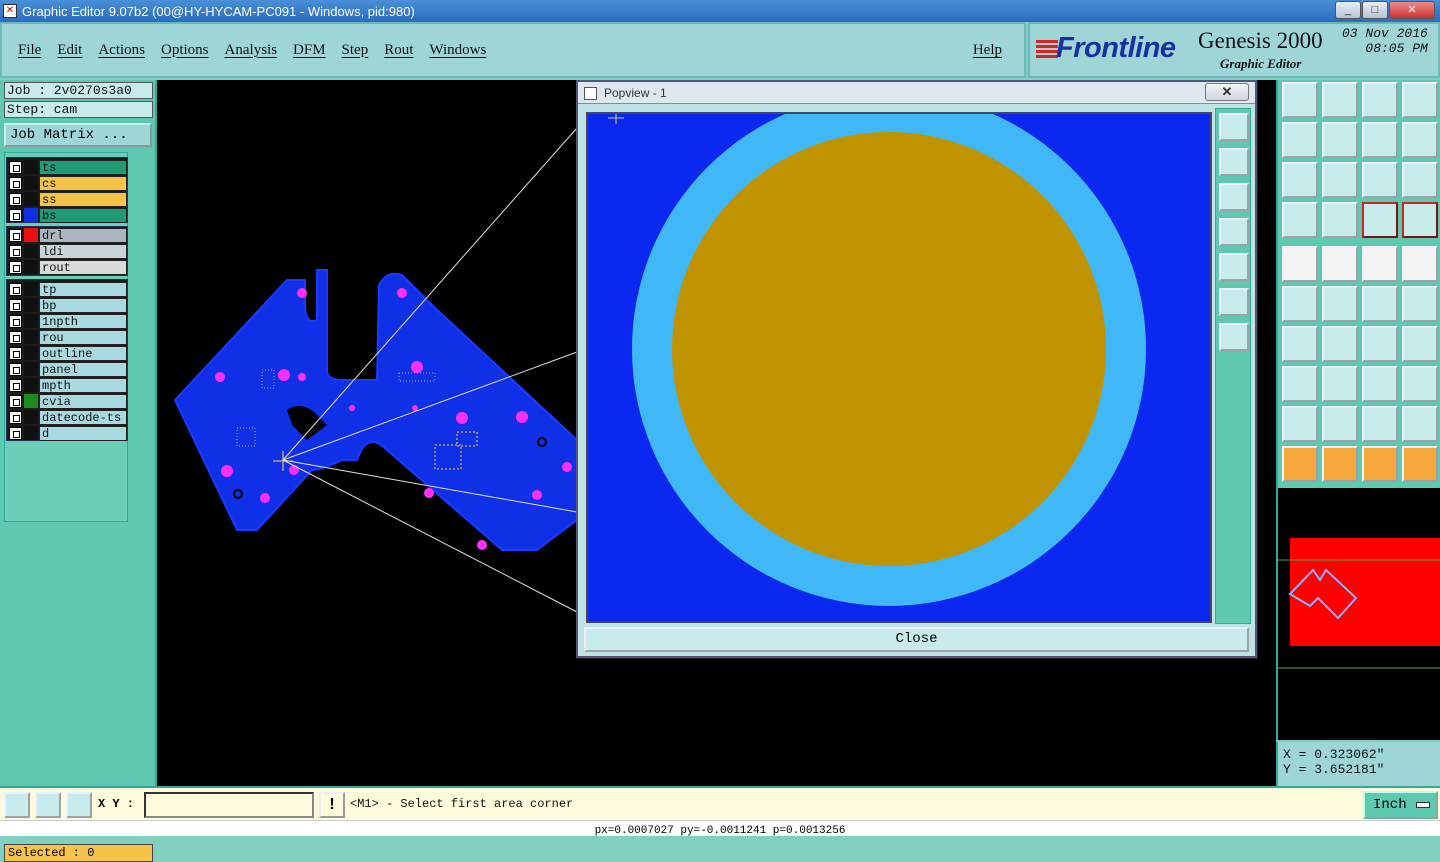 The width and height of the screenshot is (1440, 862). I want to click on popview-zoom-out-icon, so click(1234, 302).